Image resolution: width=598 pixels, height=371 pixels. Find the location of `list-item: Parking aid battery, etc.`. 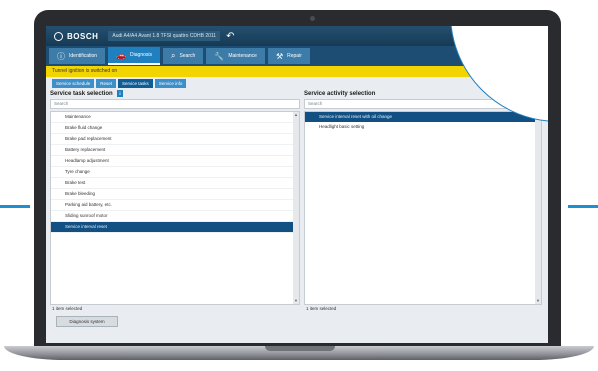

list-item: Parking aid battery, etc. is located at coordinates (175, 205).